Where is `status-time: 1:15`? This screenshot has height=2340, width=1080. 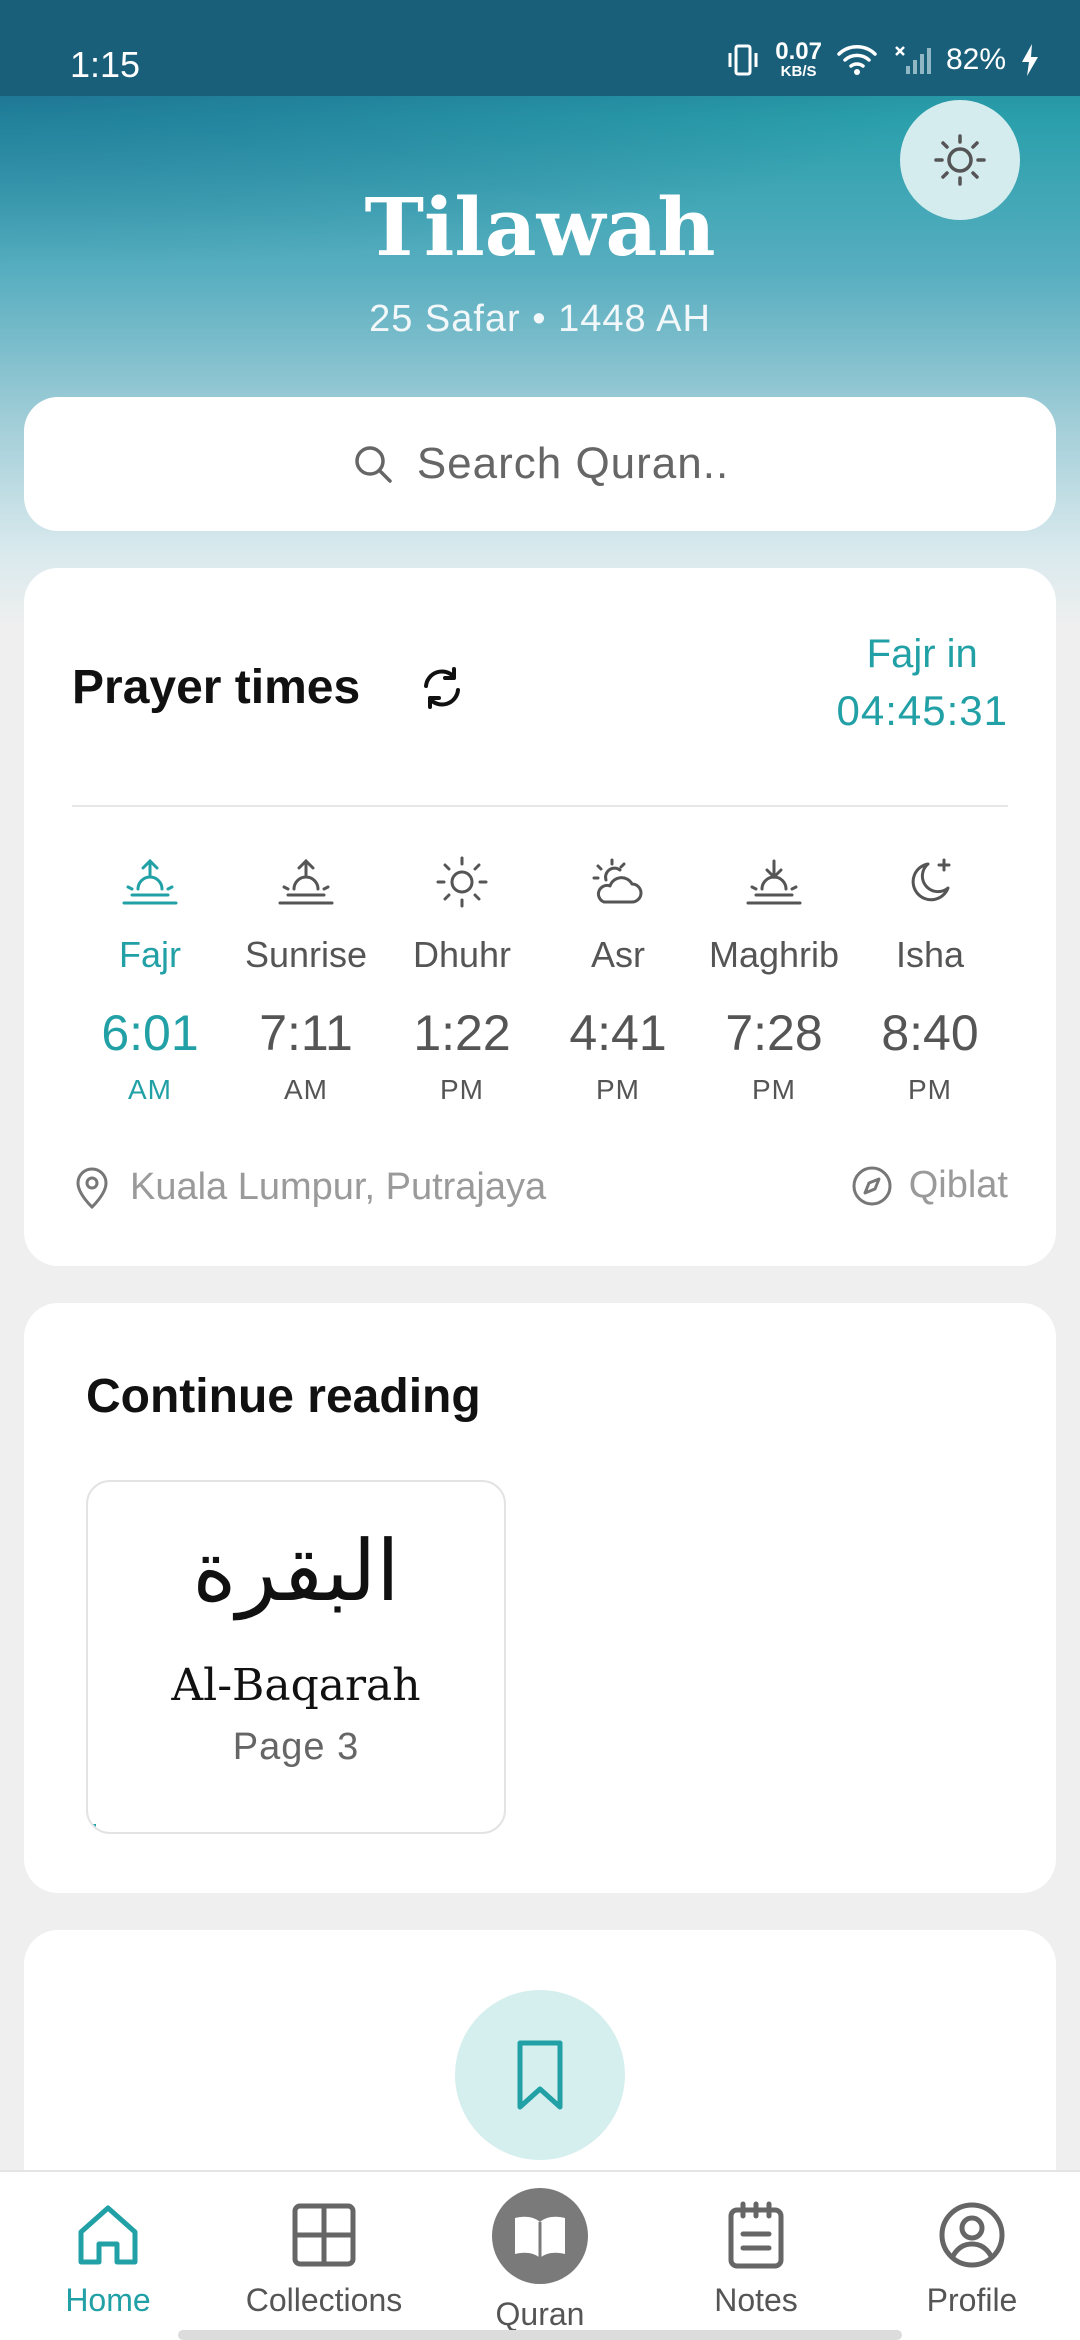 status-time: 1:15 is located at coordinates (105, 64).